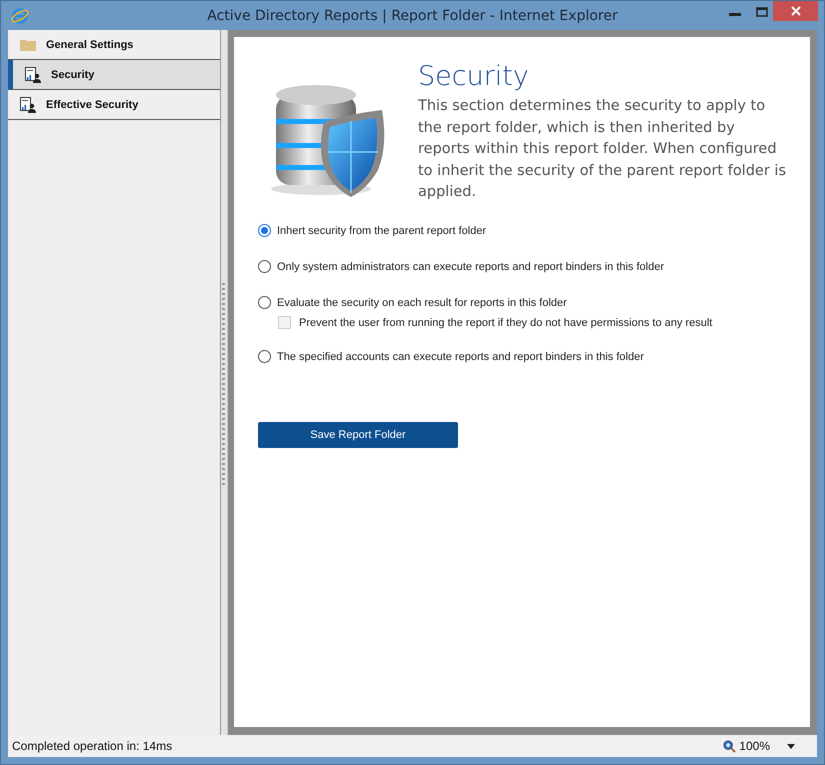 This screenshot has width=825, height=765. I want to click on browser-logo-icon, so click(20, 16).